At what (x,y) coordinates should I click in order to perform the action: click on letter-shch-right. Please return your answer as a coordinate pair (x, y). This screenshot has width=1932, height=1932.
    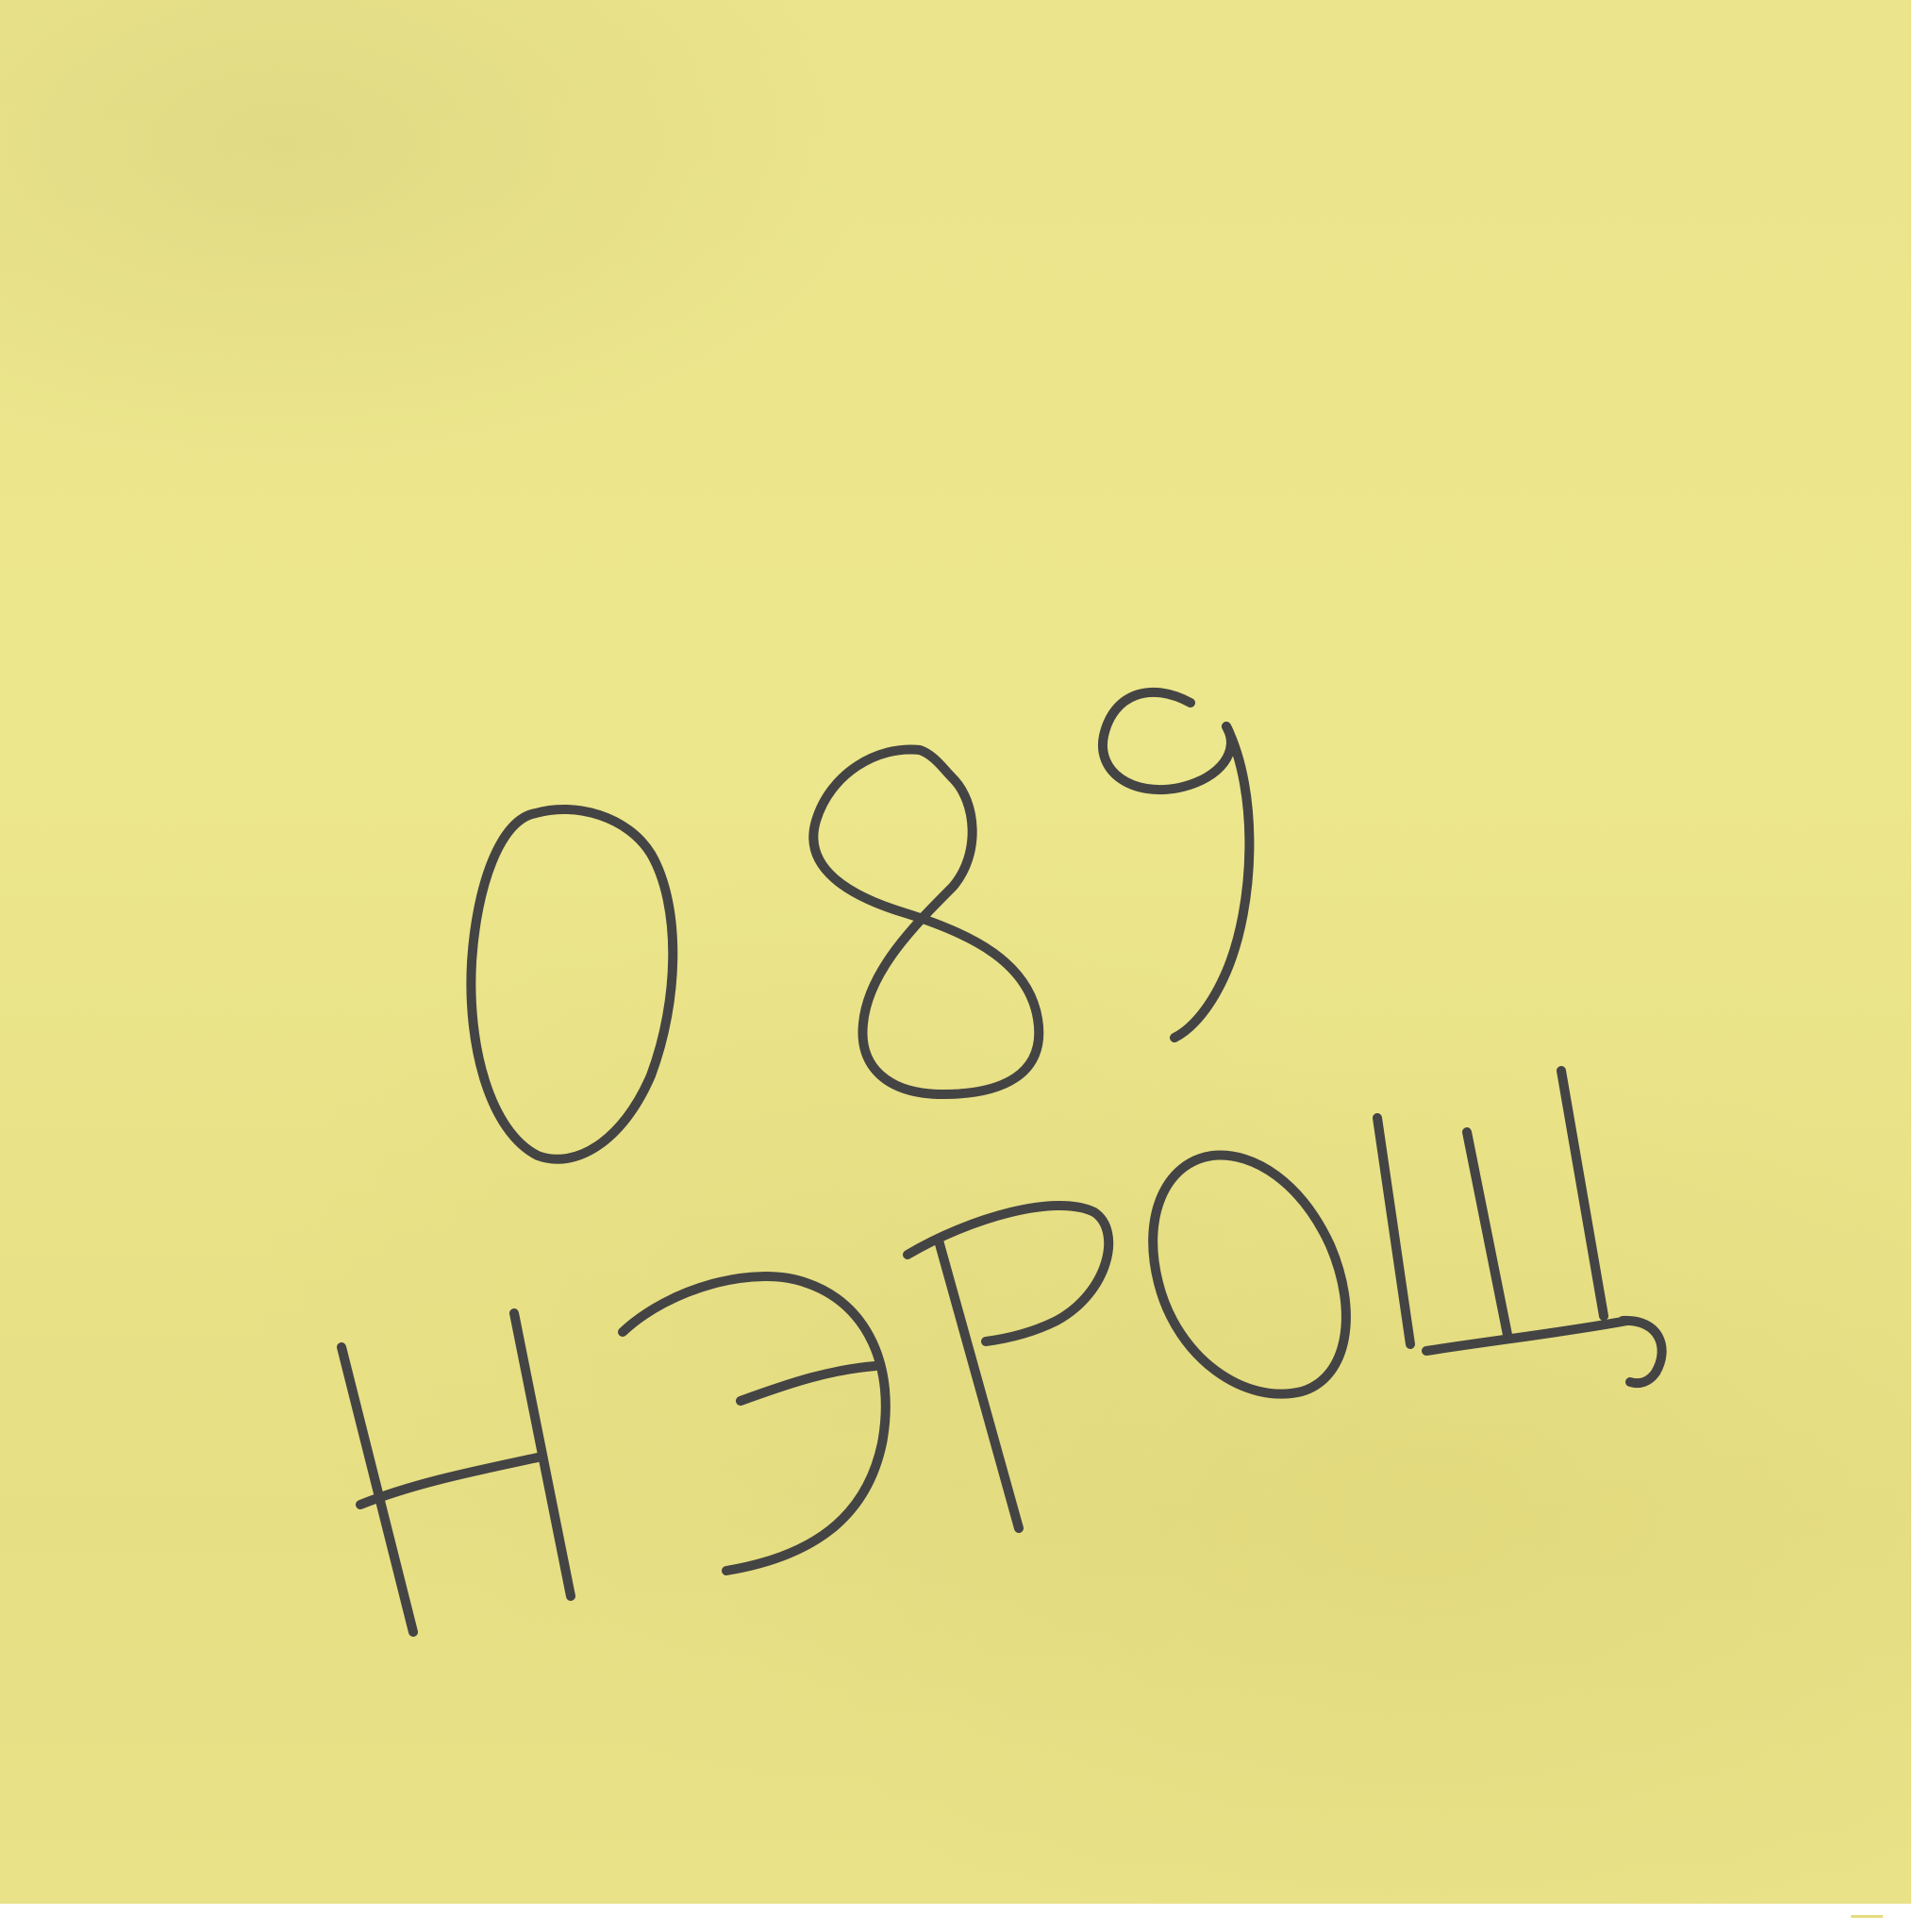
    Looking at the image, I should click on (1582, 1194).